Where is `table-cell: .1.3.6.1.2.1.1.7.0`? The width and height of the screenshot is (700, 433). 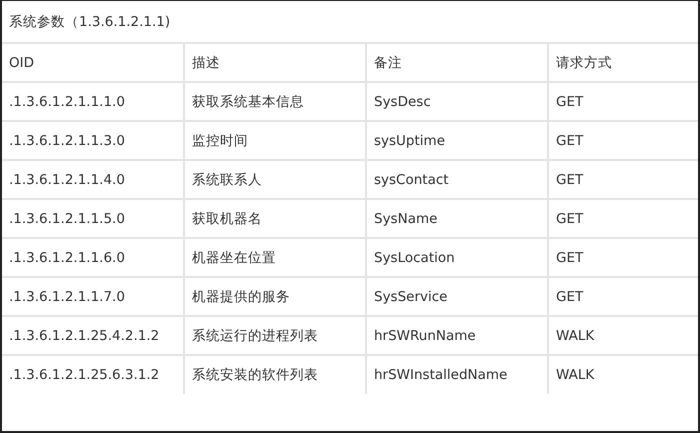
table-cell: .1.3.6.1.2.1.1.7.0 is located at coordinates (93, 296).